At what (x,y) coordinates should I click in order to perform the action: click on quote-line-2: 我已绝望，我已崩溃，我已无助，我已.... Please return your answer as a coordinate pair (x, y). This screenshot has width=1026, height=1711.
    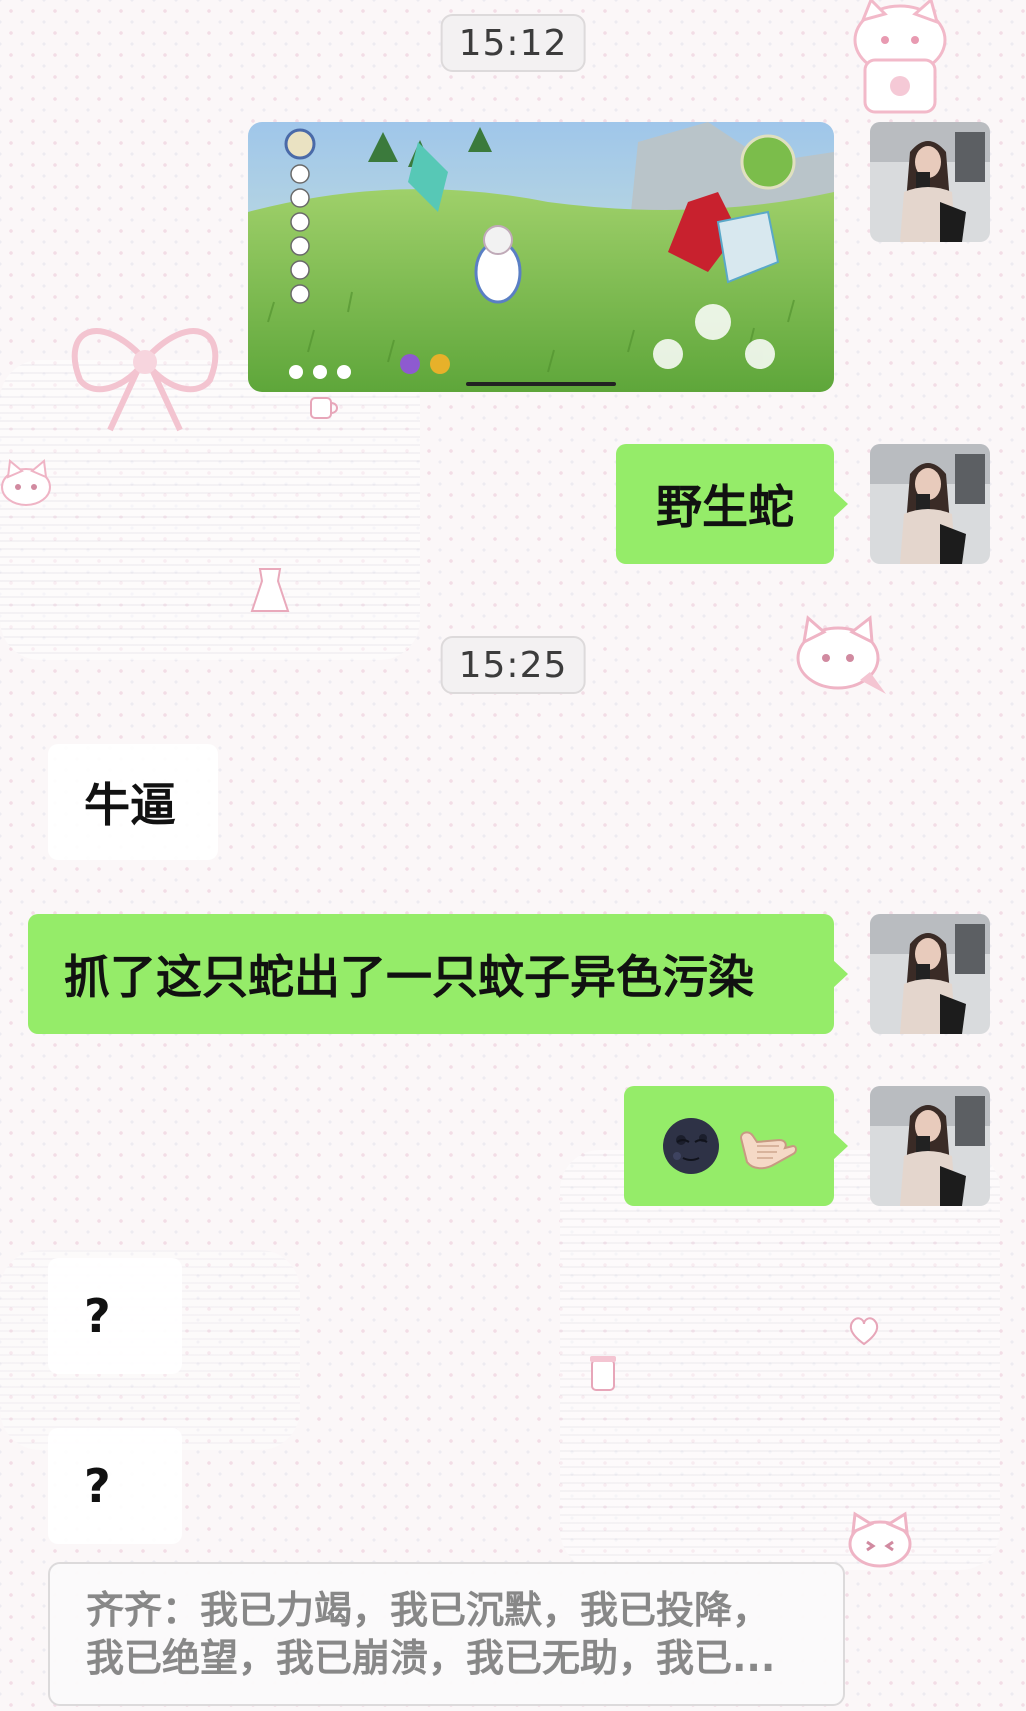
    Looking at the image, I should click on (431, 1658).